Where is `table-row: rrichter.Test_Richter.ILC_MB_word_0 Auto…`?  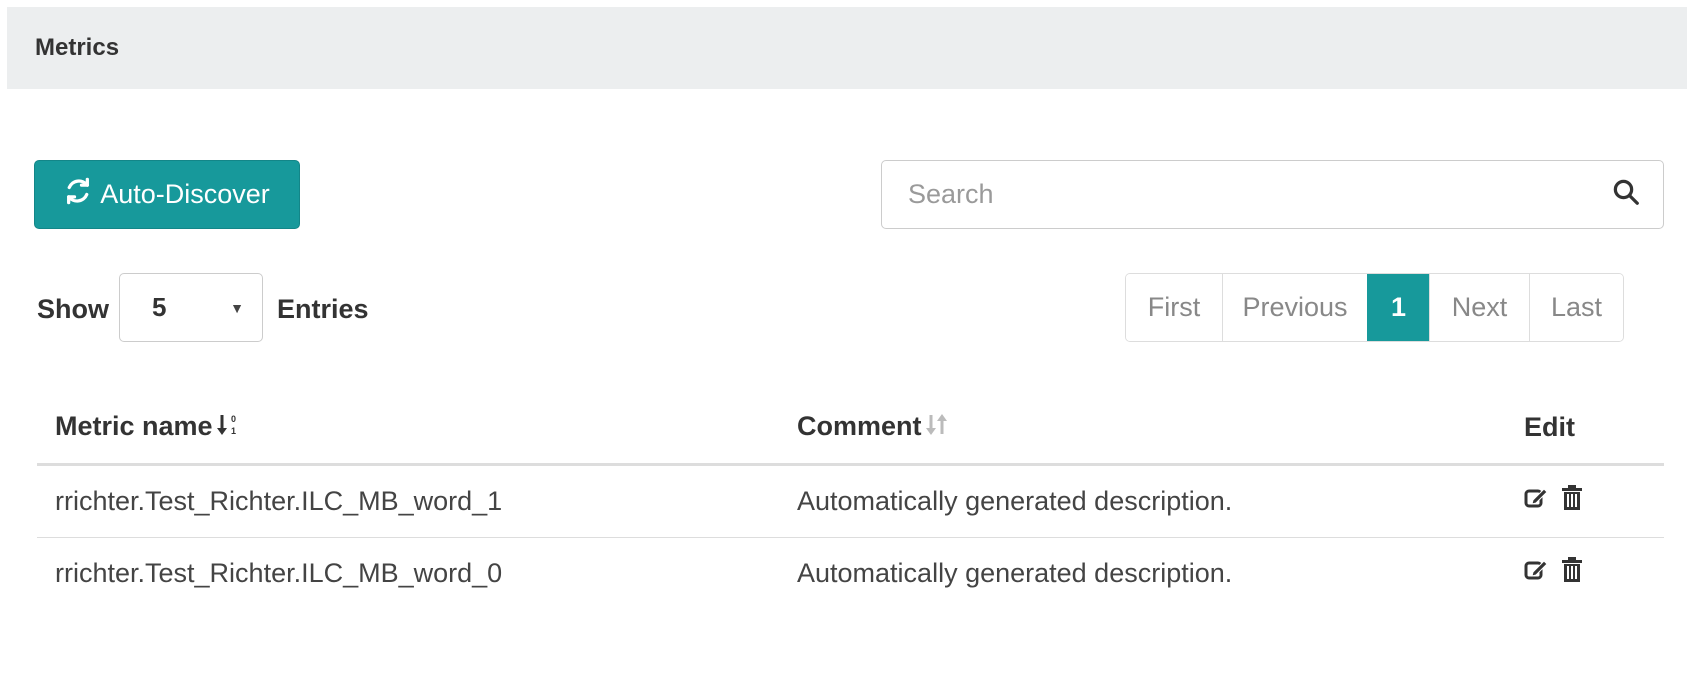 table-row: rrichter.Test_Richter.ILC_MB_word_0 Auto… is located at coordinates (850, 573).